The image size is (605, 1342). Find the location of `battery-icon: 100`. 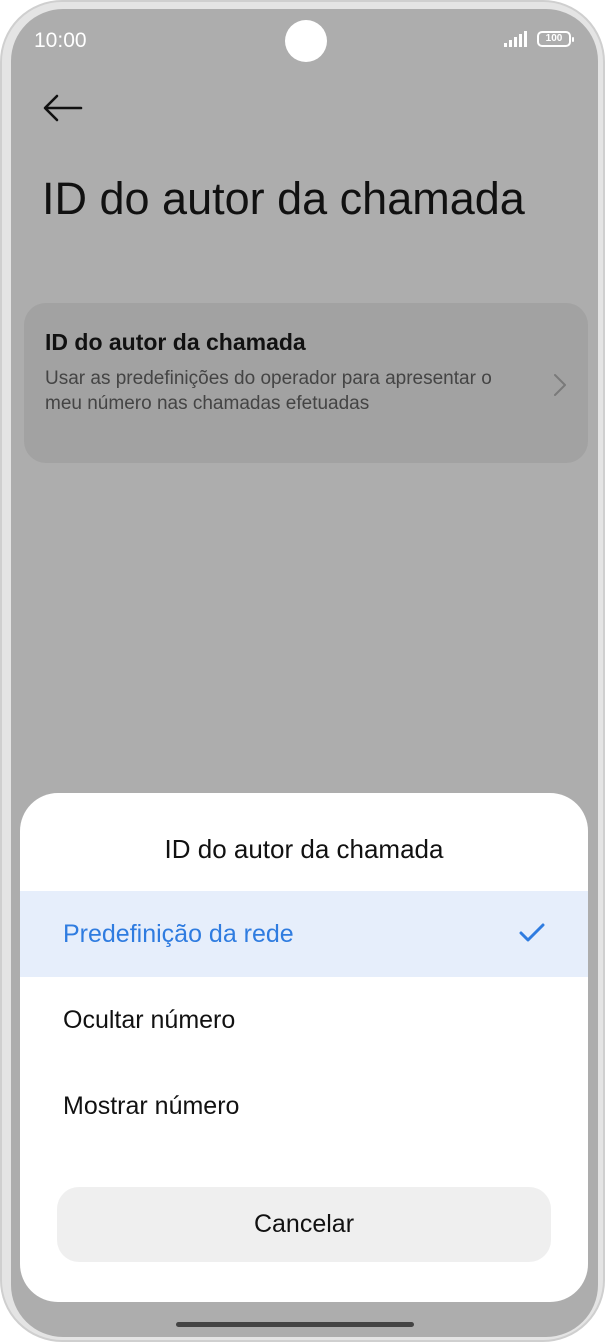

battery-icon: 100 is located at coordinates (555, 39).